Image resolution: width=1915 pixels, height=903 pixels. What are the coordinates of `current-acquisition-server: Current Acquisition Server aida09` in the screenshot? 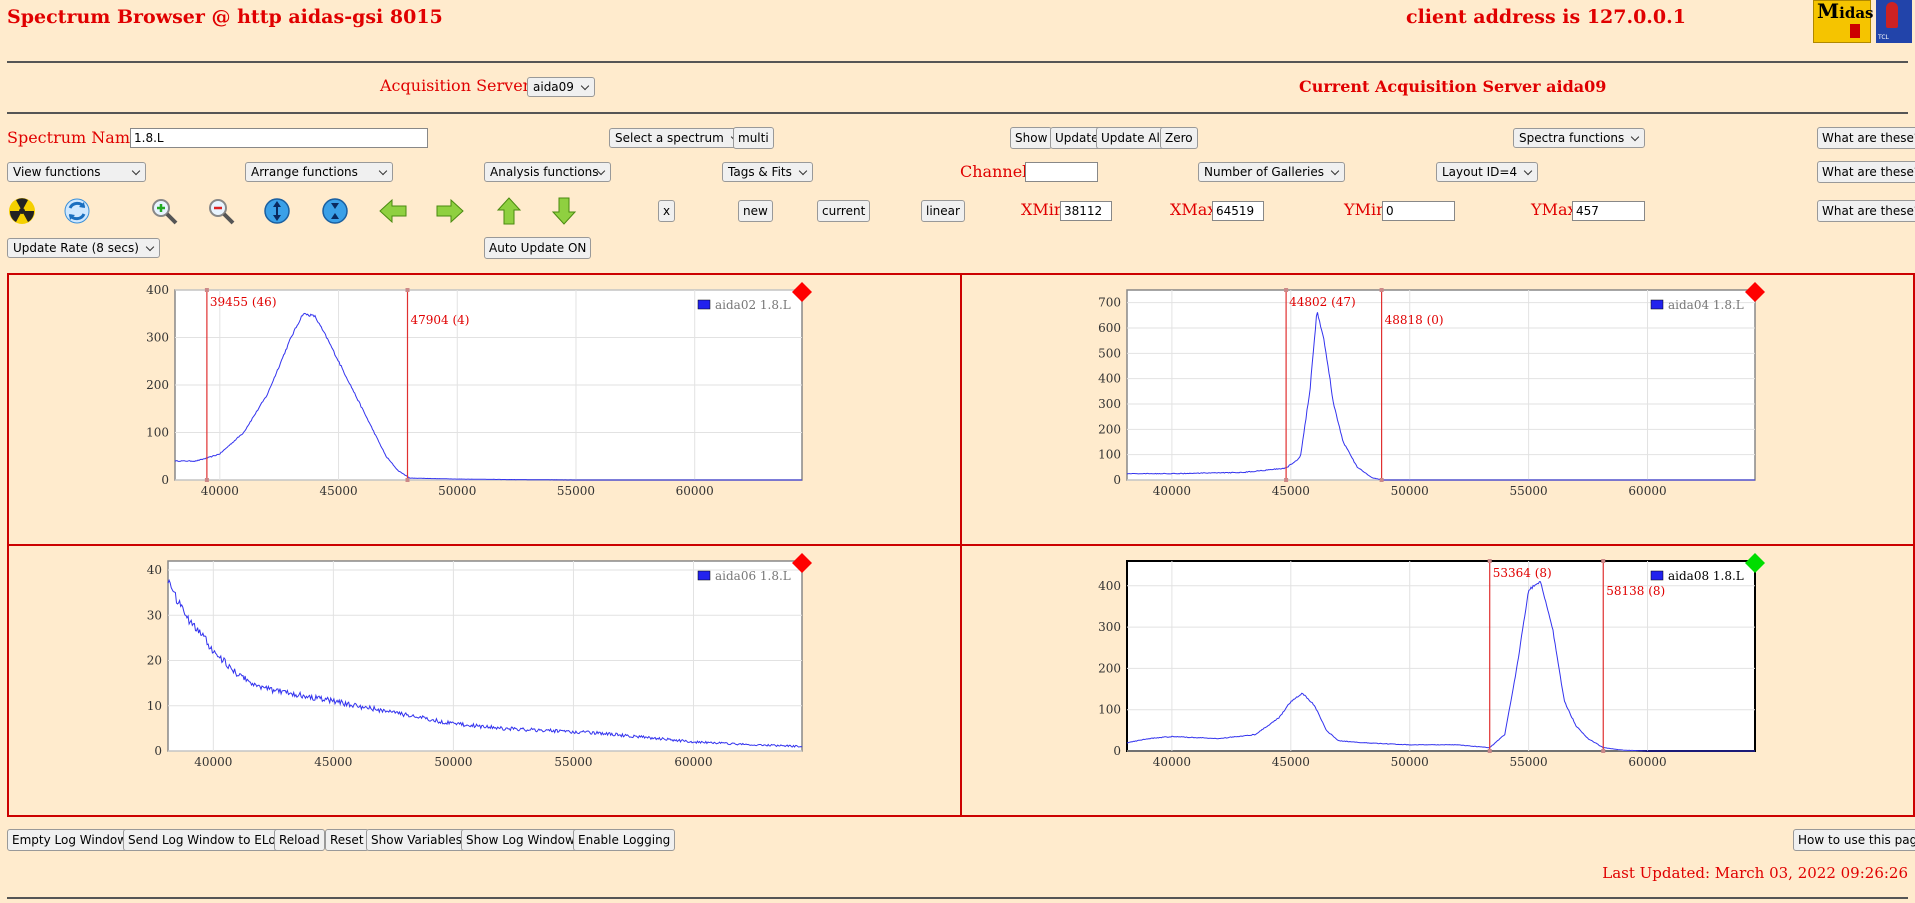 It's located at (1453, 86).